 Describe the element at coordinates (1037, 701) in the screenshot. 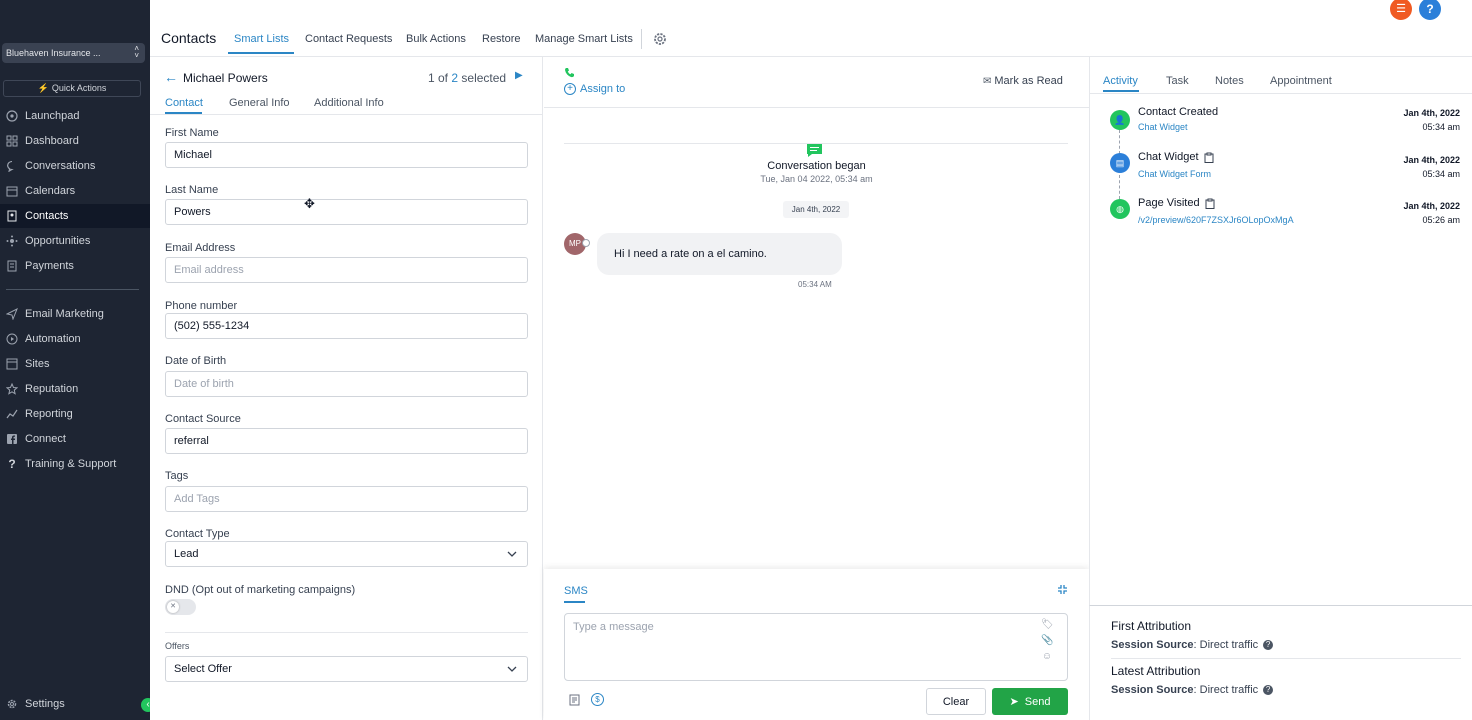

I see `send-label: Send` at that location.